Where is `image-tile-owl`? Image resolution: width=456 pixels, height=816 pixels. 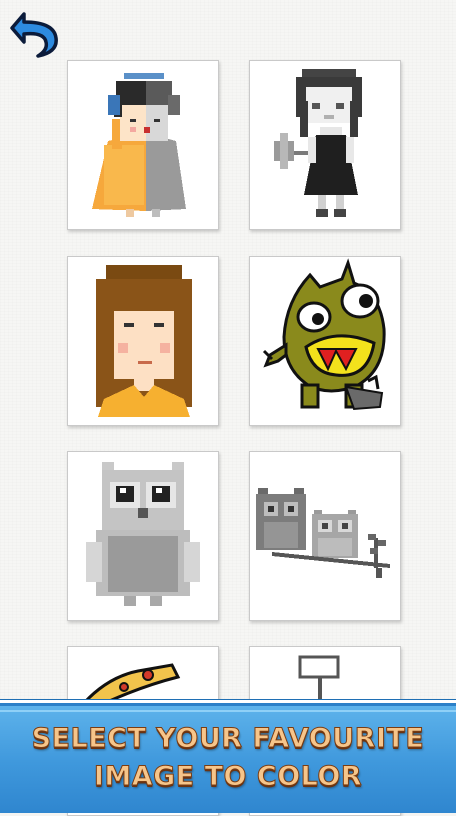 image-tile-owl is located at coordinates (143, 536).